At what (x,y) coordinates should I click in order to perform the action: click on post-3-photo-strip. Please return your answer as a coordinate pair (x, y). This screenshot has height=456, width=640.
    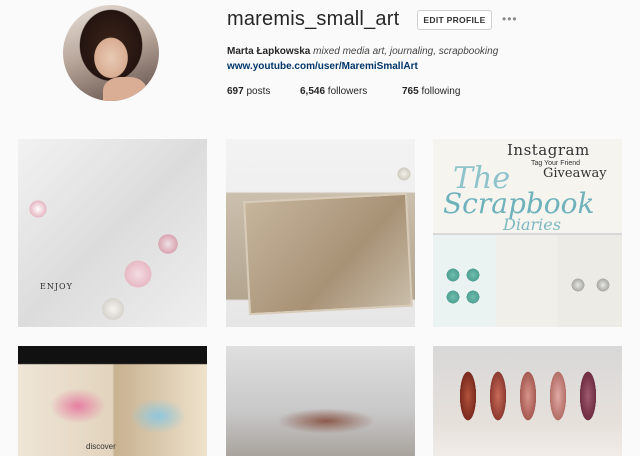
    Looking at the image, I should click on (527, 281).